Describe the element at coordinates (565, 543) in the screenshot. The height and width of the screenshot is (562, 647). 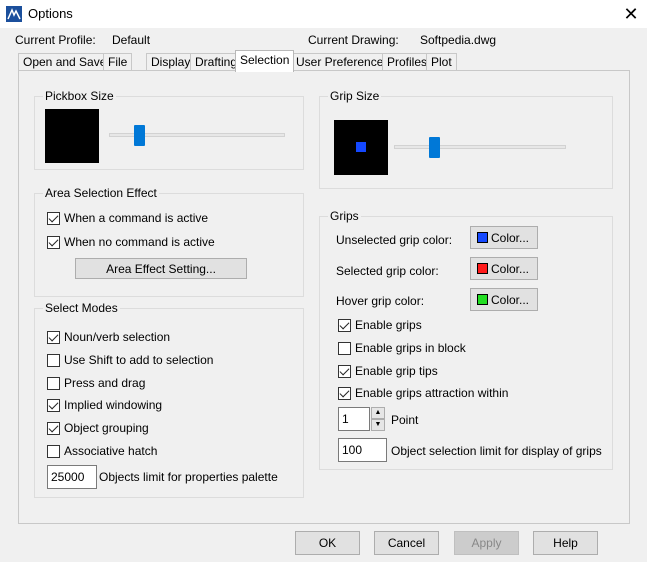
I see `help-button: Help` at that location.